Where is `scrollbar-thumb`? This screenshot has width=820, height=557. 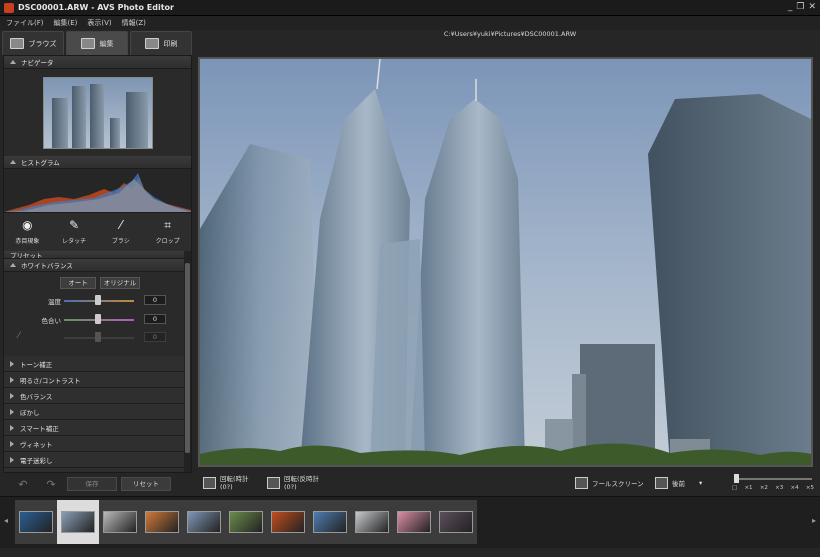
scrollbar-thumb is located at coordinates (187, 358).